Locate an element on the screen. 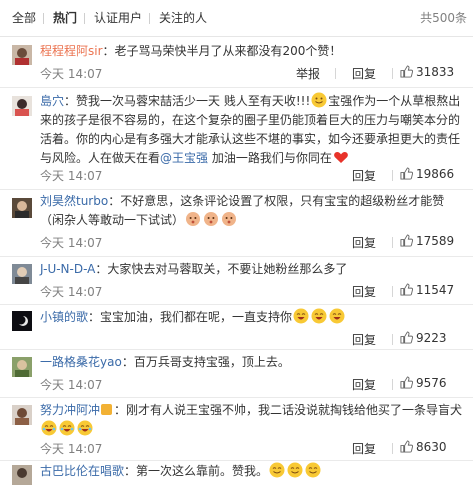  comment-body: ：赞我一次马蓉宋喆活少一天 贱人至有天收!!! is located at coordinates (187, 101).